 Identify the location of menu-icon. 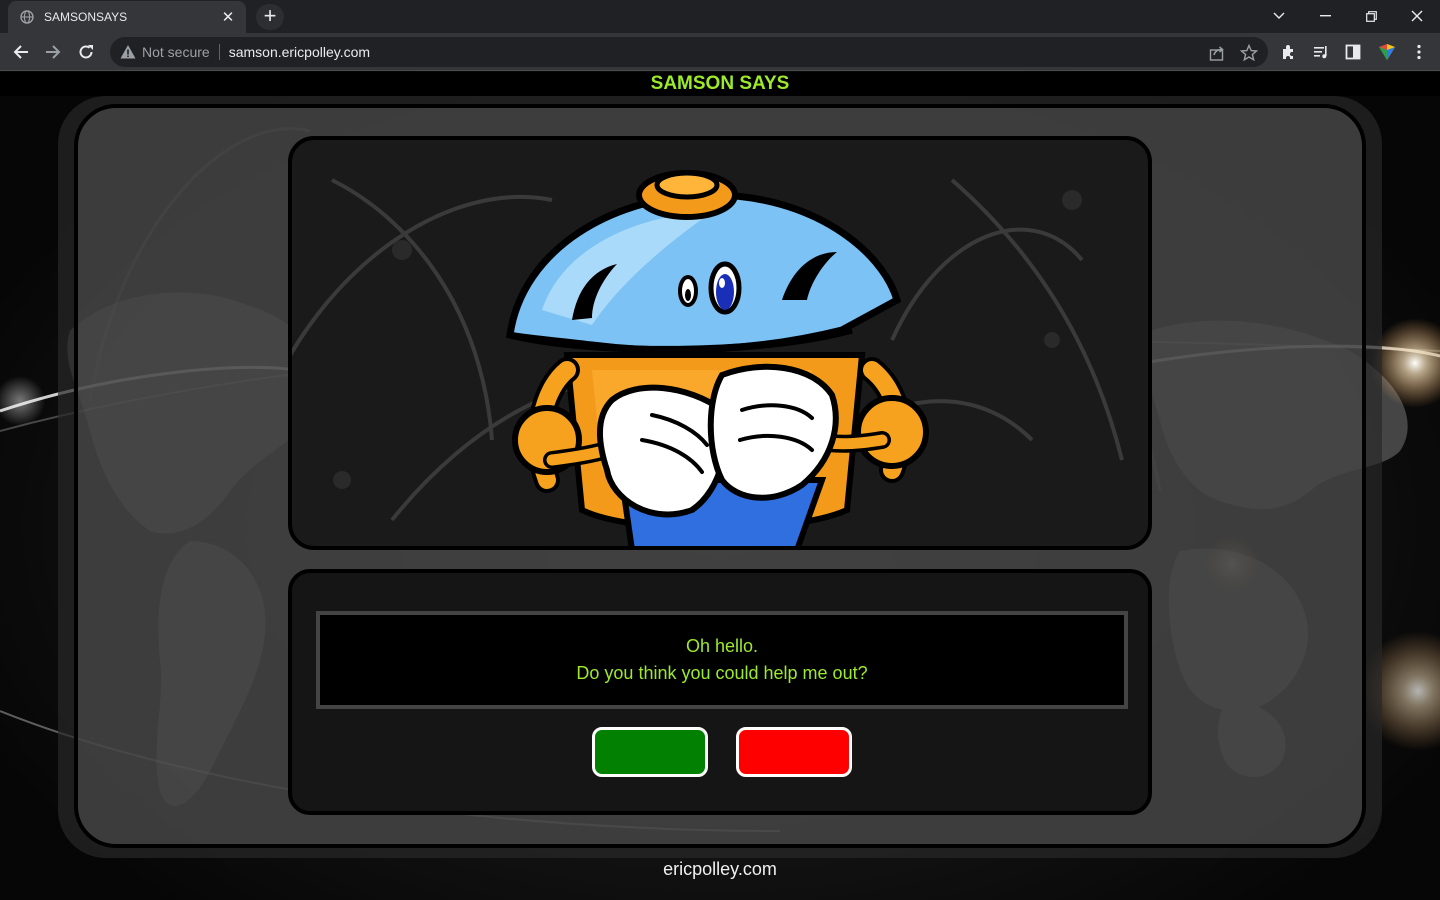
(1419, 52).